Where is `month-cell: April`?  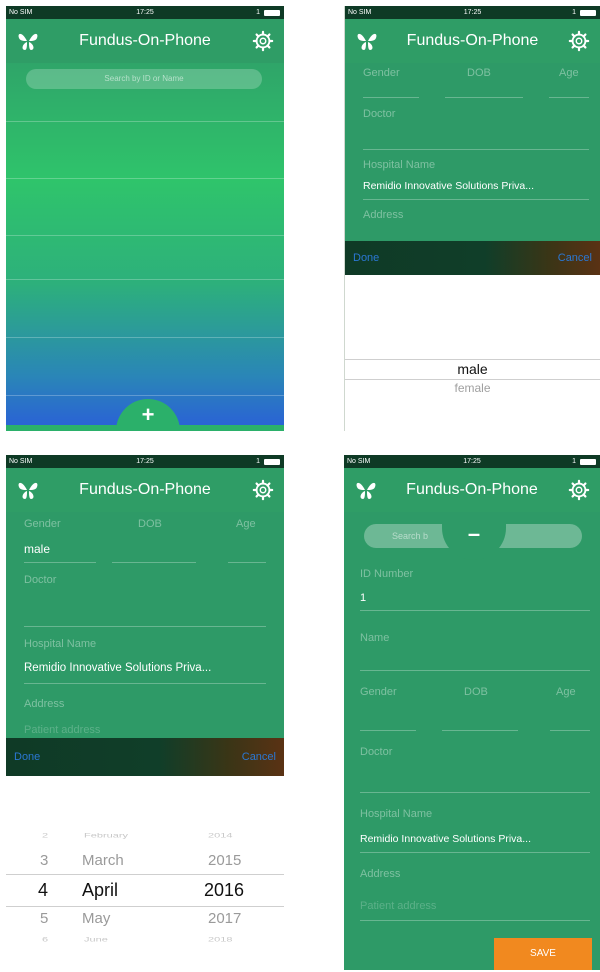
month-cell: April is located at coordinates (100, 890).